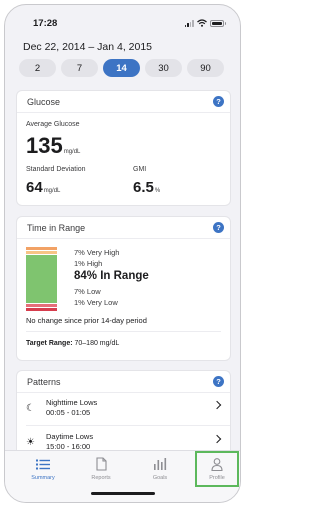  What do you see at coordinates (123, 382) in the screenshot?
I see `patterns-card-header: Patterns ?` at bounding box center [123, 382].